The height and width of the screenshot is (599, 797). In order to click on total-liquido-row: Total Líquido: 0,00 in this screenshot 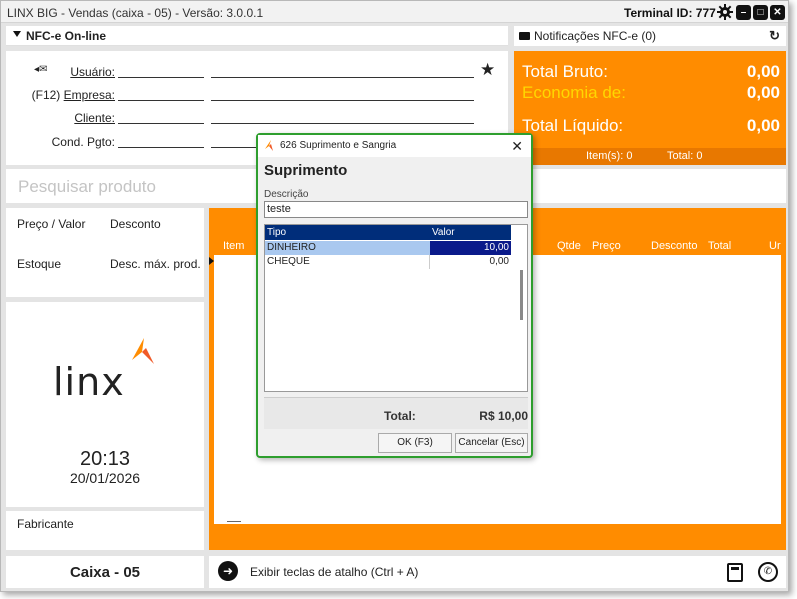, I will do `click(651, 126)`.